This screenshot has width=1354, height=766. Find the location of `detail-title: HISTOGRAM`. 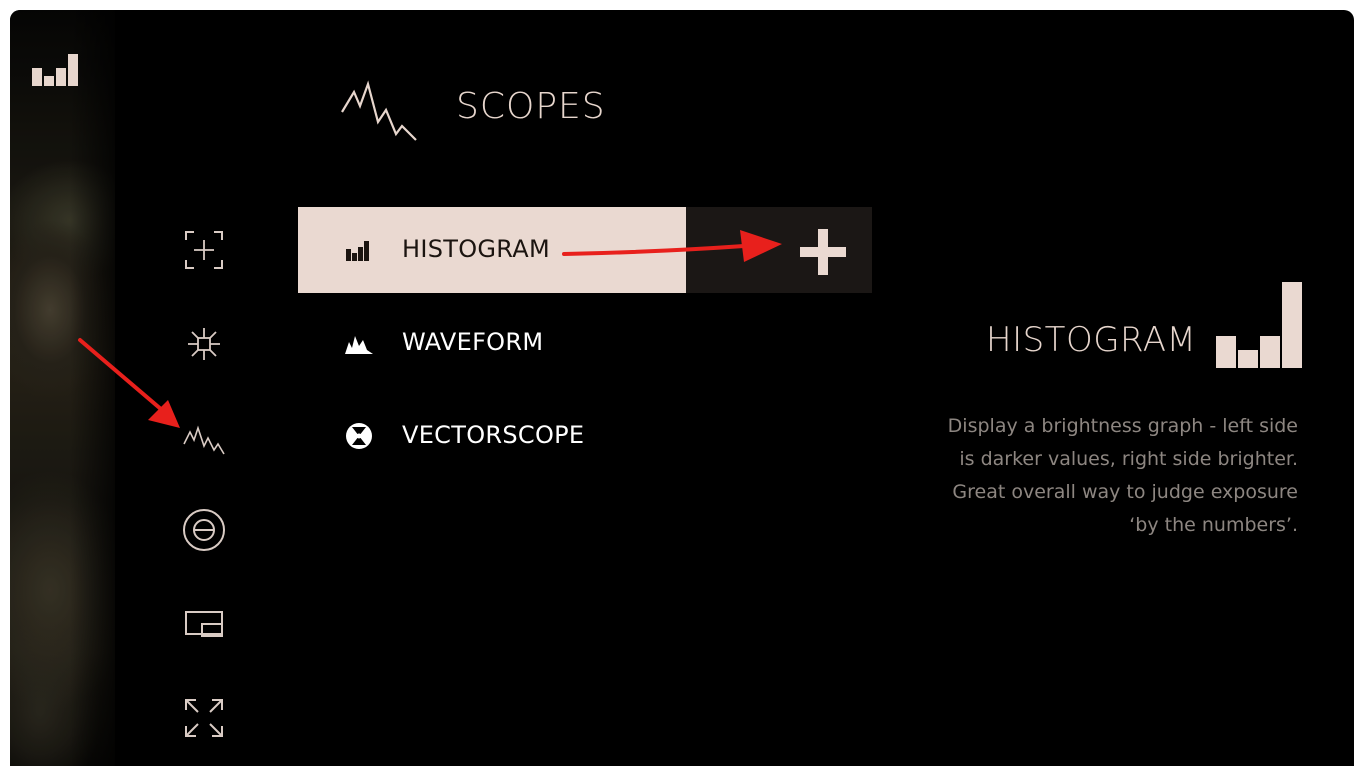

detail-title: HISTOGRAM is located at coordinates (1091, 340).